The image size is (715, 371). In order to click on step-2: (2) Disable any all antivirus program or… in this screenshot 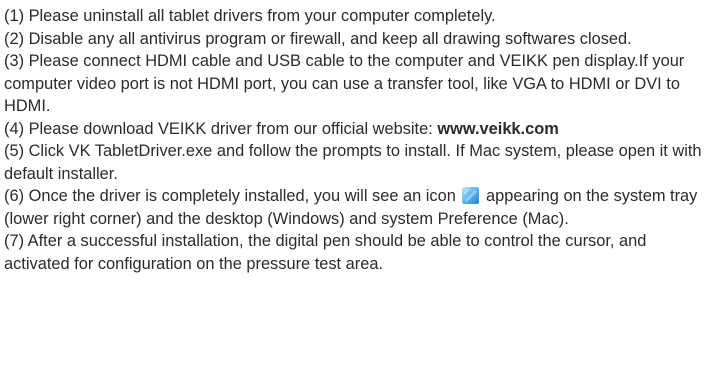, I will do `click(318, 38)`.